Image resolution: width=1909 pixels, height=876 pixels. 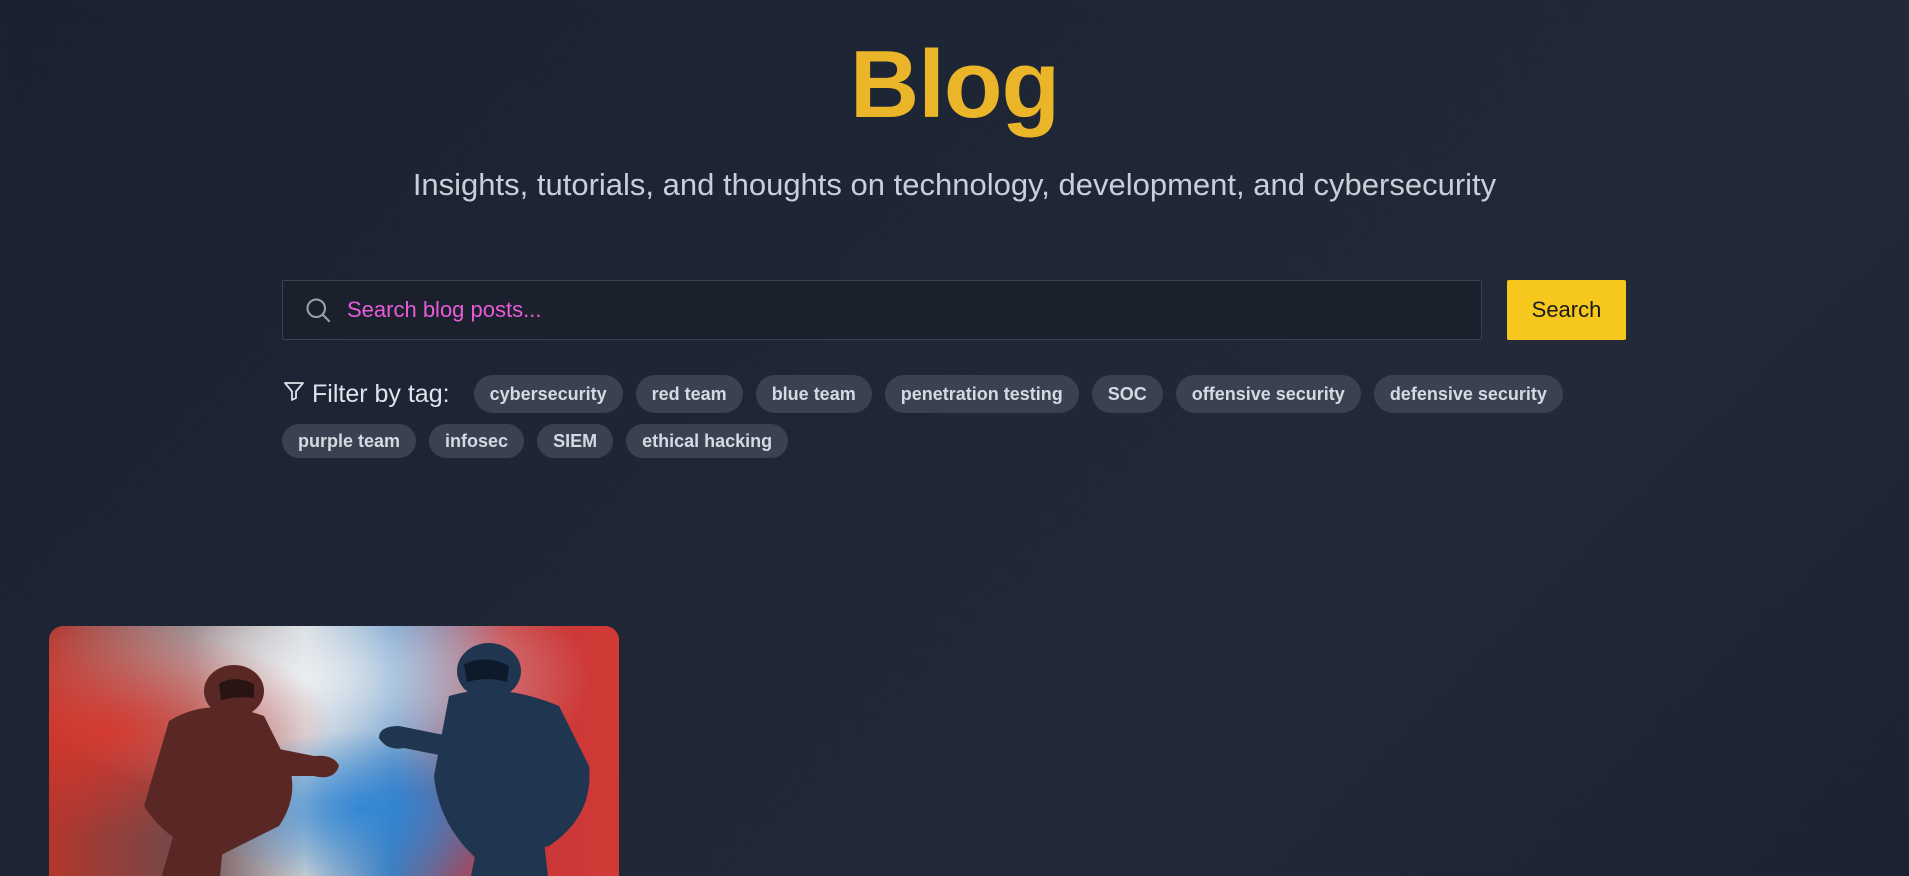 I want to click on tag-infosec: infosec, so click(x=477, y=441).